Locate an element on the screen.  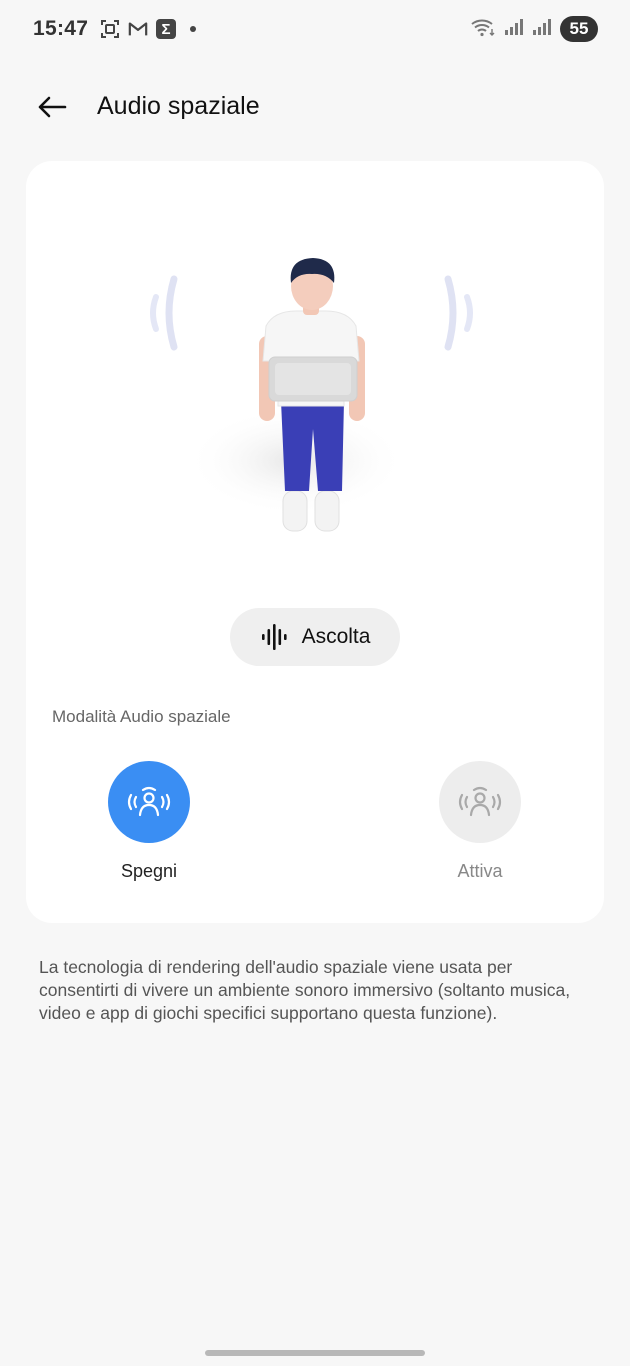
status-bar: 15:47 Σ 55 is located at coordinates (315, 30).